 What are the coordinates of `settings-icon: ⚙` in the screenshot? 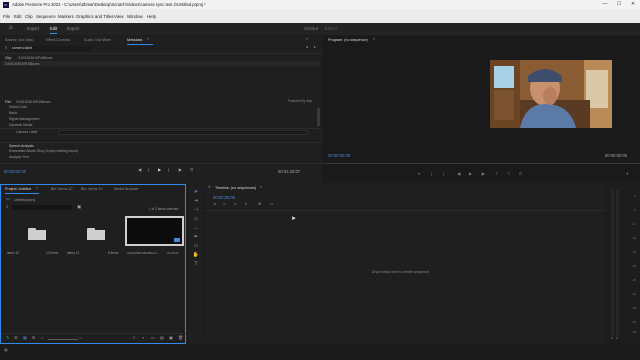 It's located at (259, 204).